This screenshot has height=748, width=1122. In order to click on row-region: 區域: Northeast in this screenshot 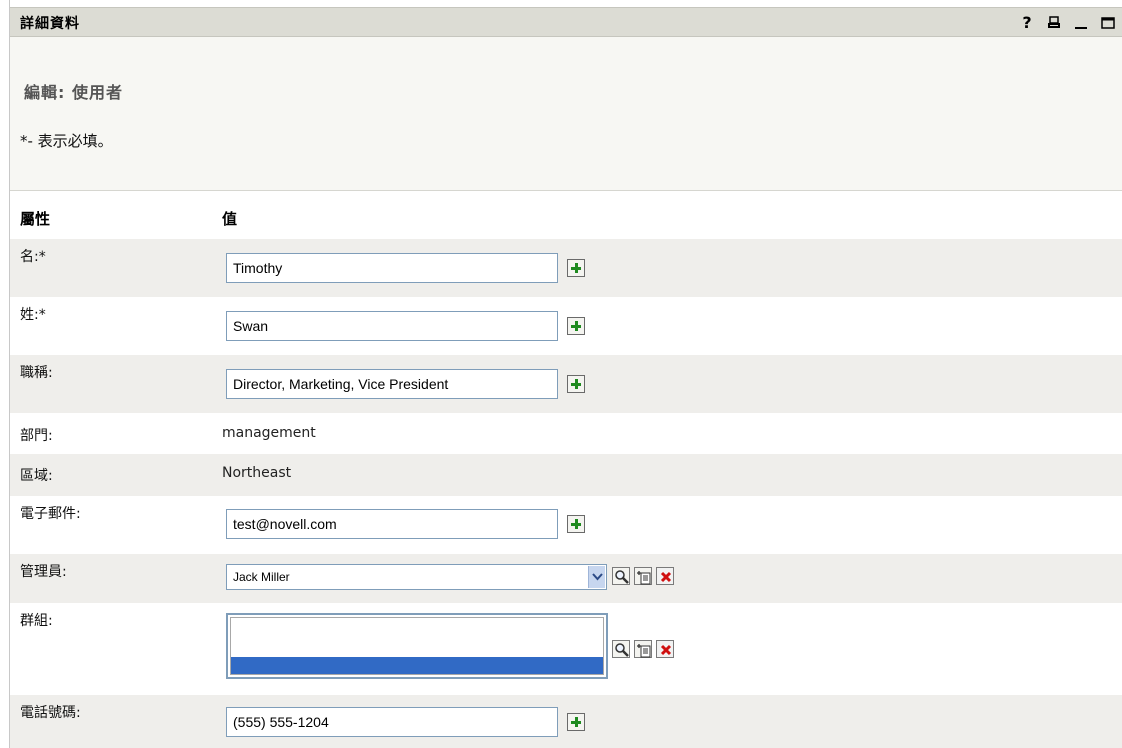, I will do `click(566, 475)`.